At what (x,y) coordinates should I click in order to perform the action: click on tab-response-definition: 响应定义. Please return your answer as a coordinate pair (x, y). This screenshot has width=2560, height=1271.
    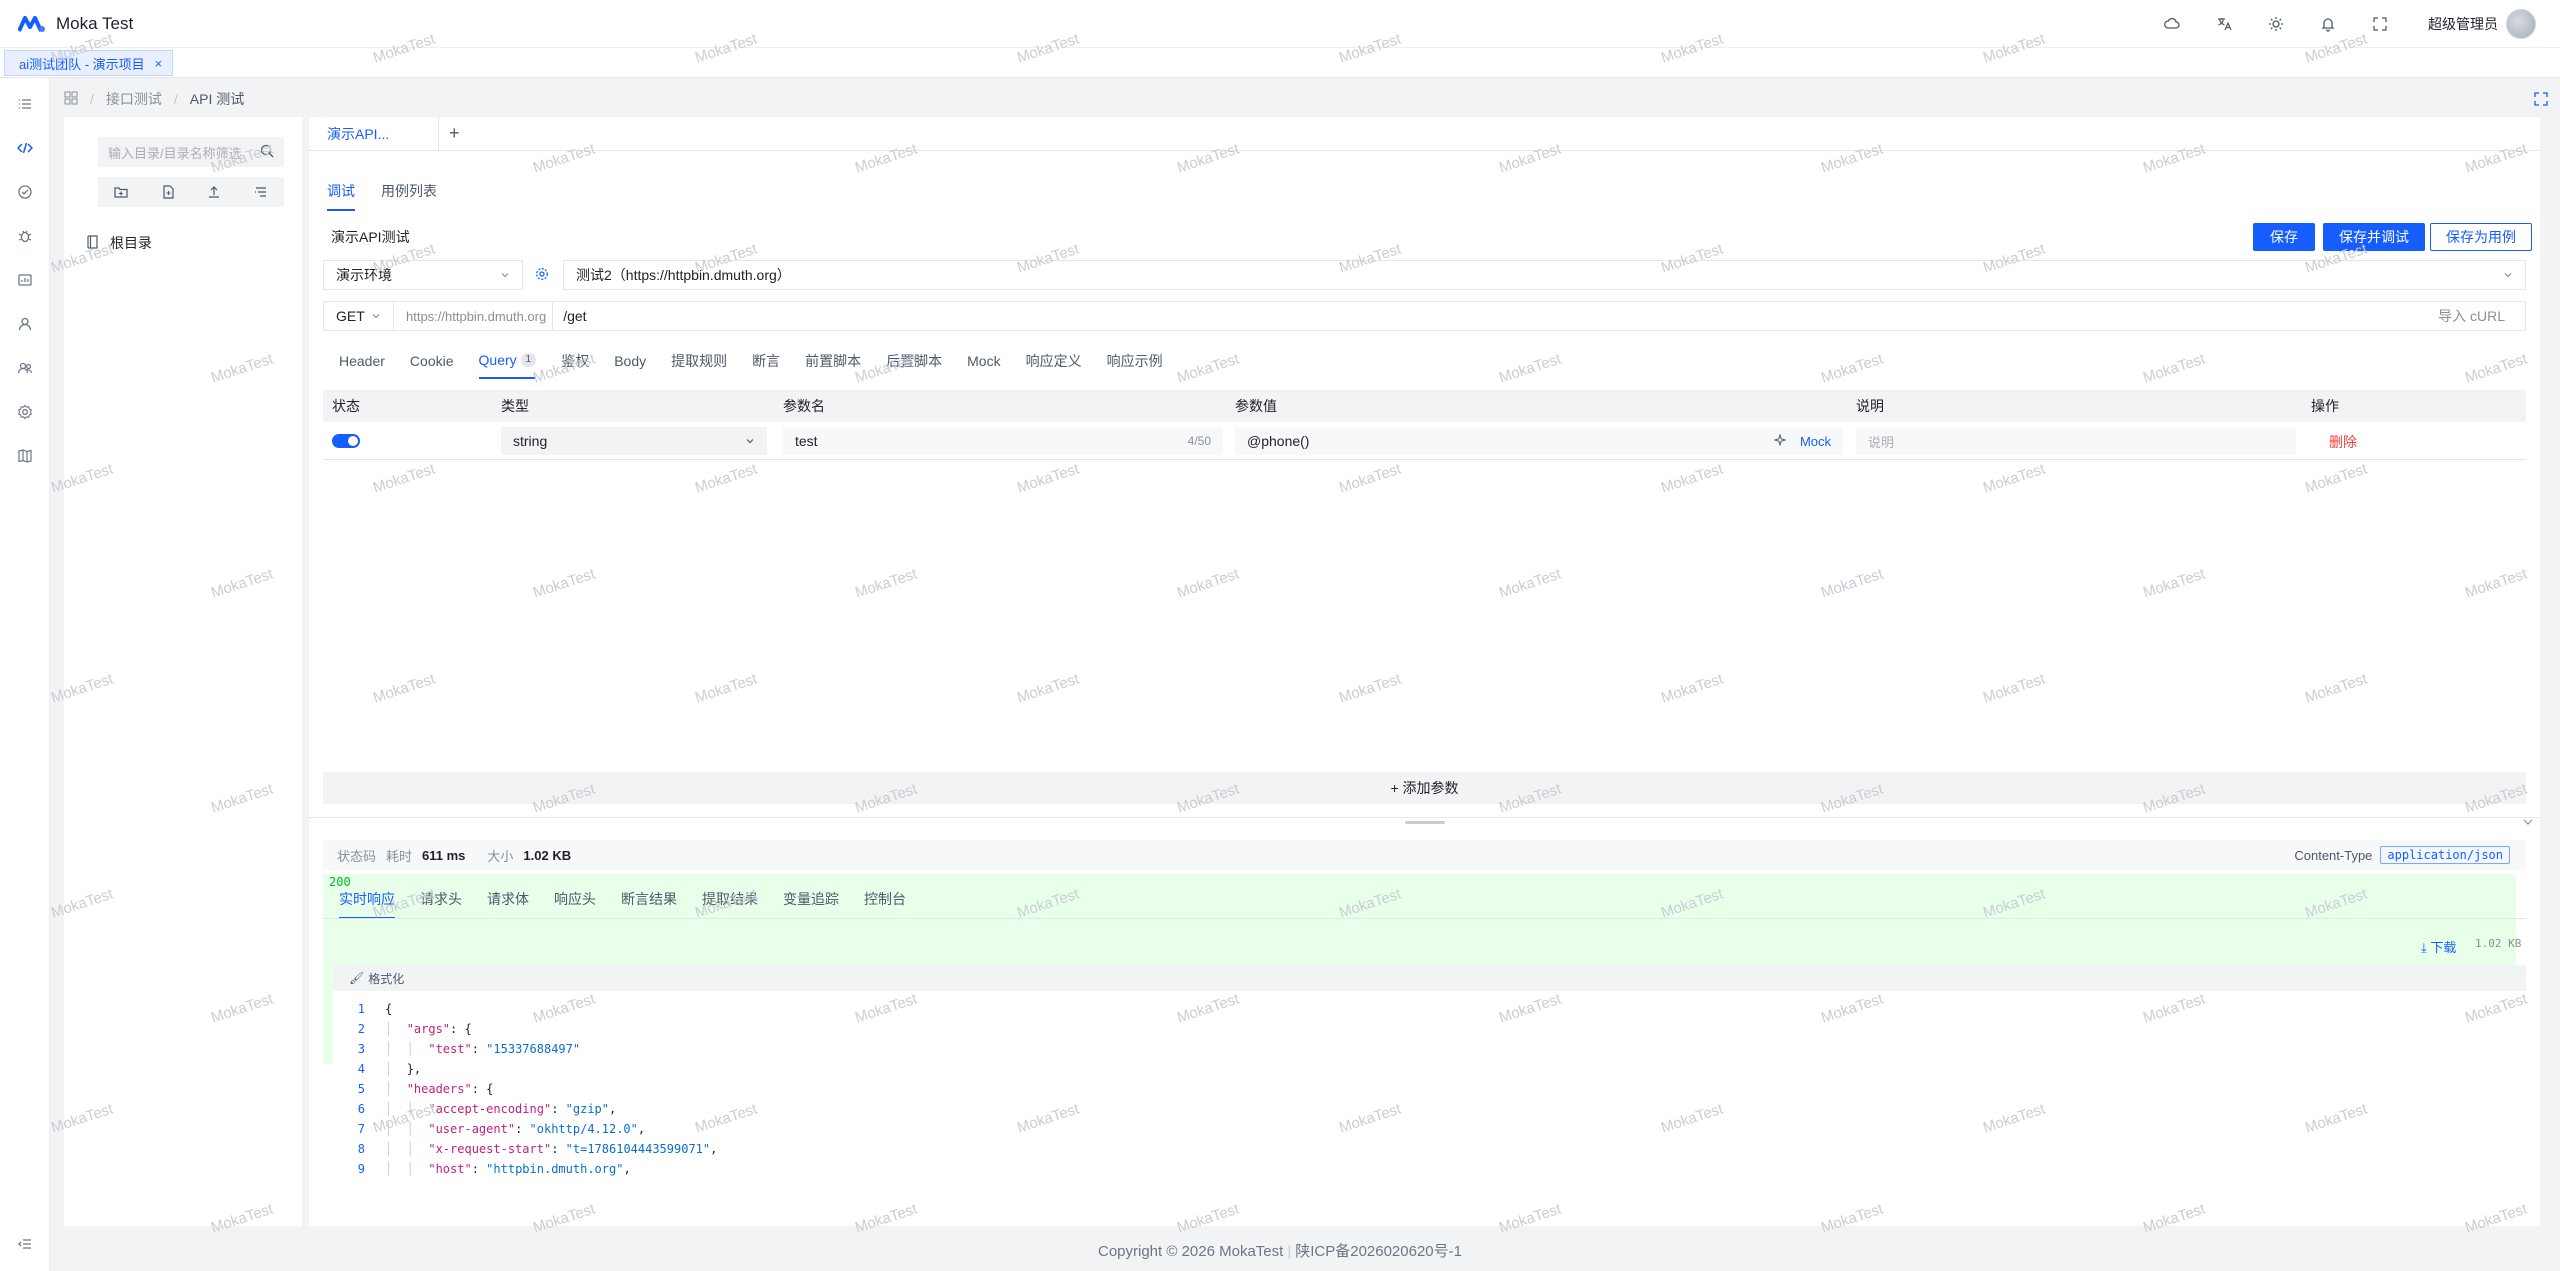
    Looking at the image, I should click on (1054, 365).